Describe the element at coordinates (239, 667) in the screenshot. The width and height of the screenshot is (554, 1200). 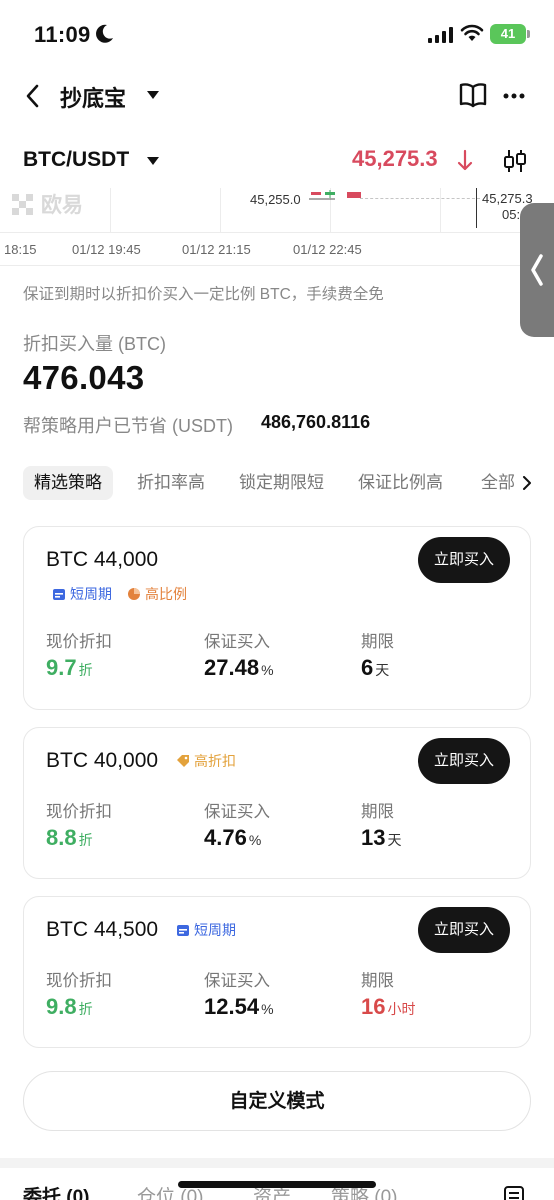
I see `metric-guarantee: 27.48%` at that location.